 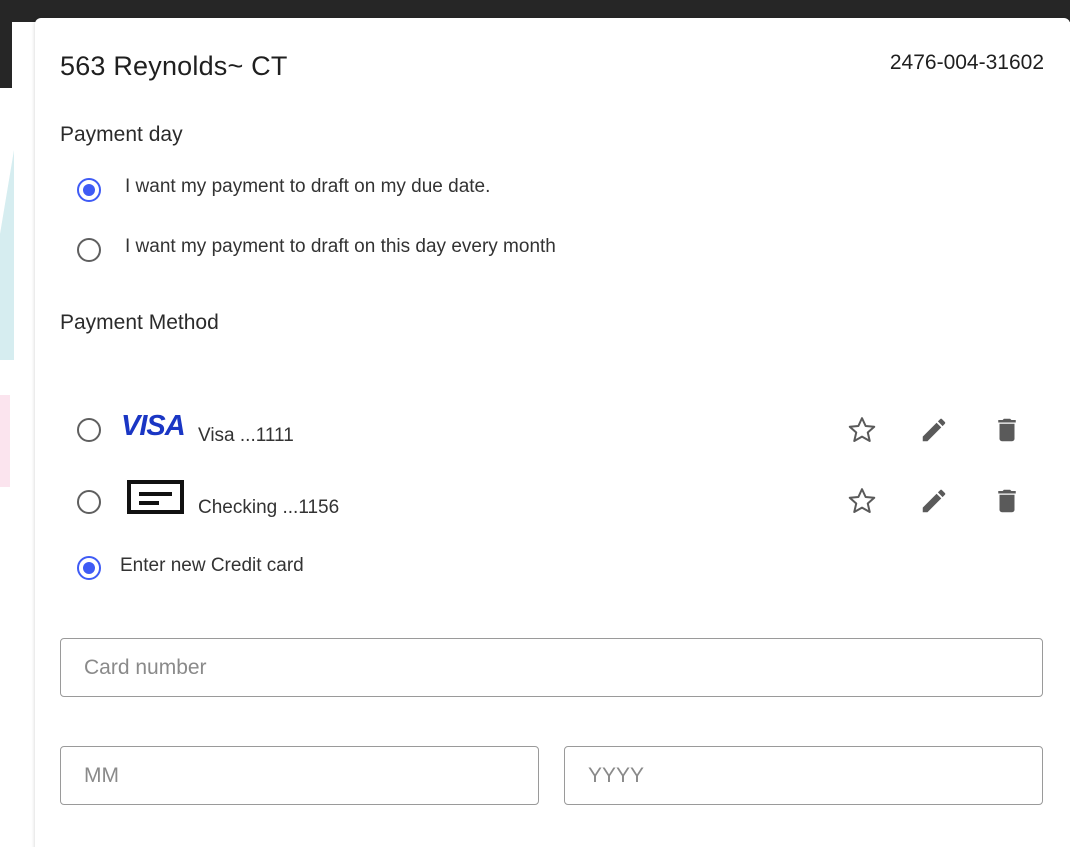 What do you see at coordinates (153, 426) in the screenshot?
I see `visa-logo: VISA` at bounding box center [153, 426].